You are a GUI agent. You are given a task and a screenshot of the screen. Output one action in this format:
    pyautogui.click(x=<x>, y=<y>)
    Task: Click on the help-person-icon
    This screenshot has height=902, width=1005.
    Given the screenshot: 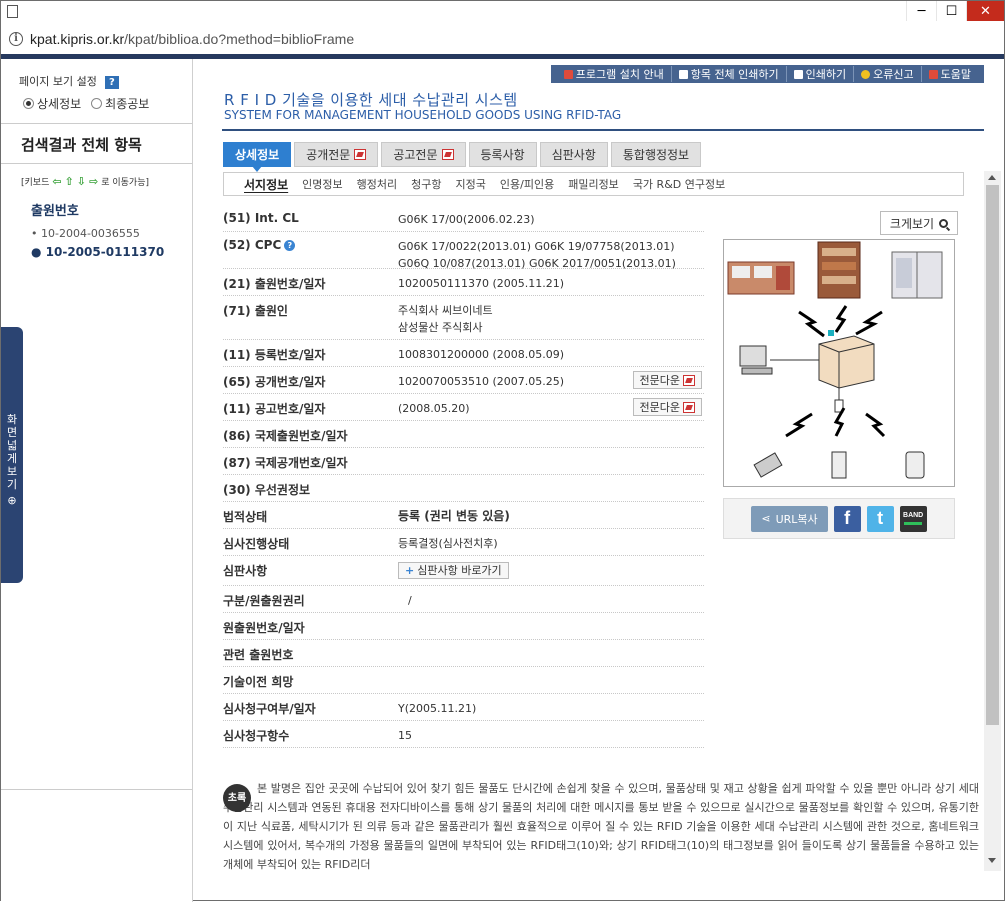 What is the action you would take?
    pyautogui.click(x=933, y=74)
    